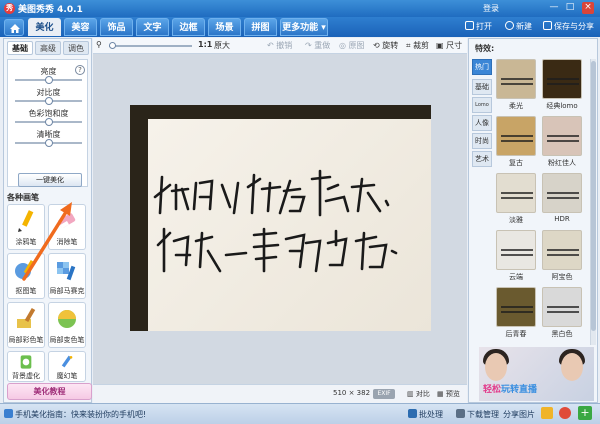 The height and width of the screenshot is (424, 600). Describe the element at coordinates (418, 394) in the screenshot. I see `compare-button: ▥ 对比` at that location.